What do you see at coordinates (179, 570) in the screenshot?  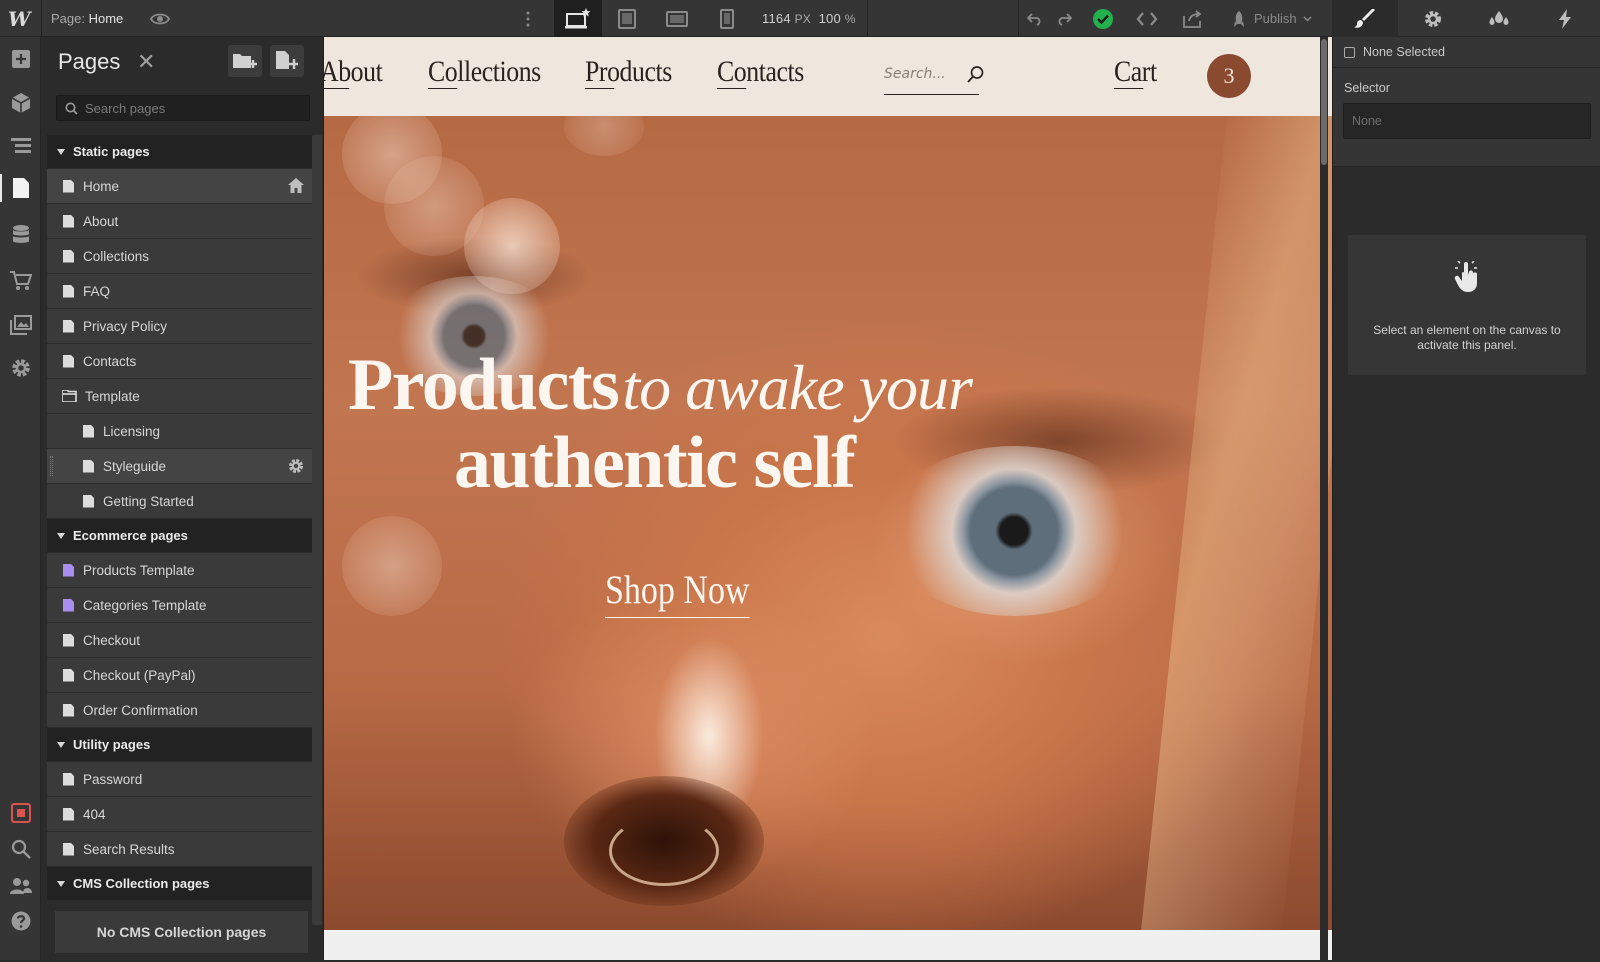 I see `page-item-products-template: Products Template` at bounding box center [179, 570].